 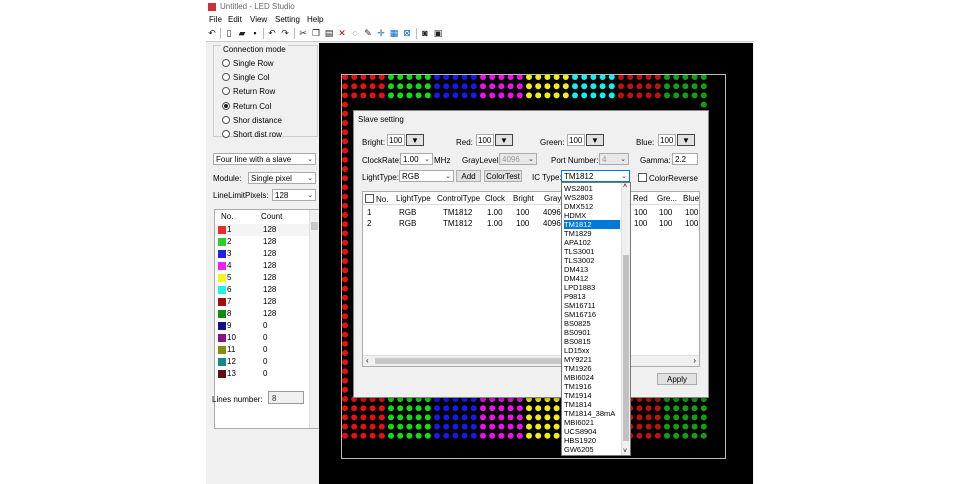 What do you see at coordinates (314, 319) in the screenshot?
I see `list-scrollbar` at bounding box center [314, 319].